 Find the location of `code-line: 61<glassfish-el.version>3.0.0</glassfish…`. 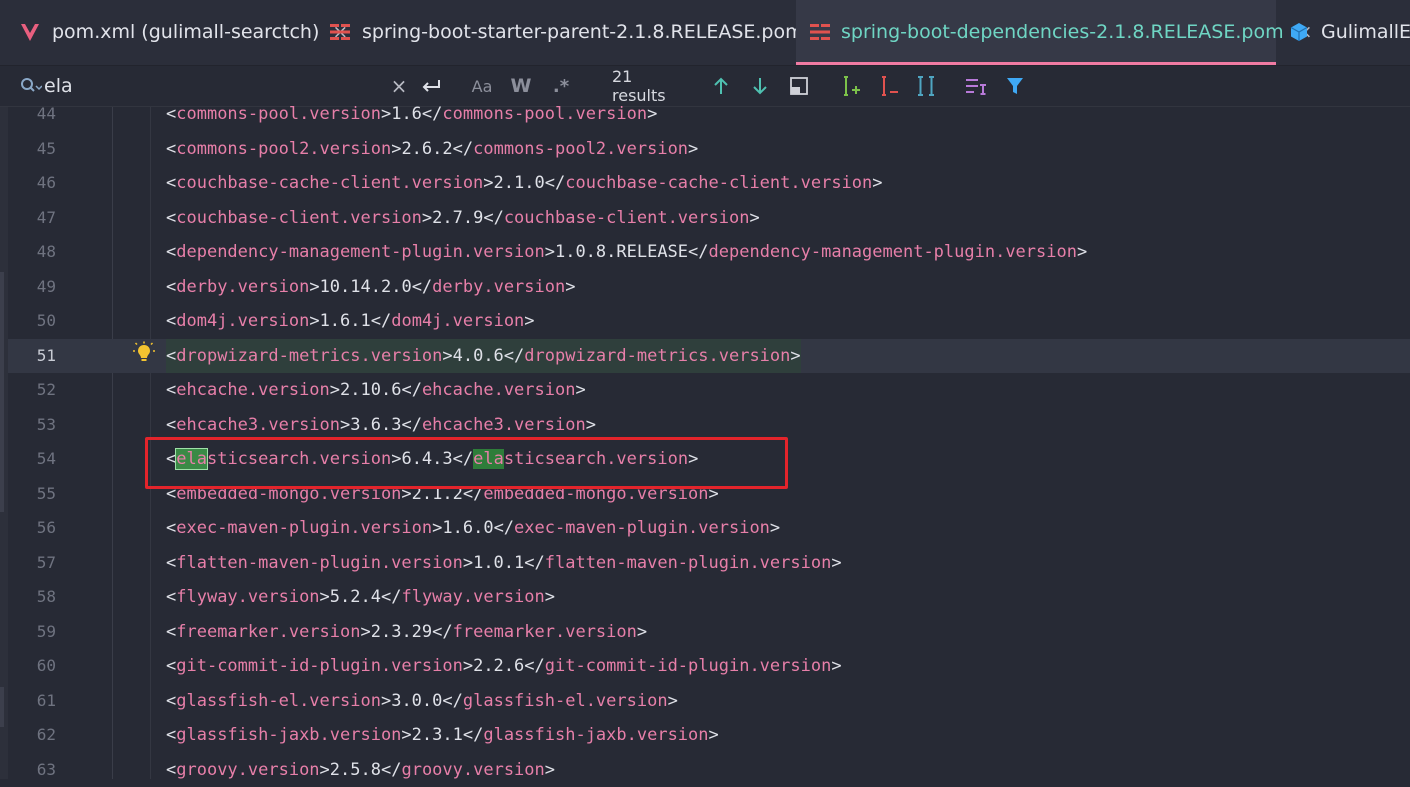

code-line: 61<glassfish-el.version>3.0.0</glassfish… is located at coordinates (709, 701).